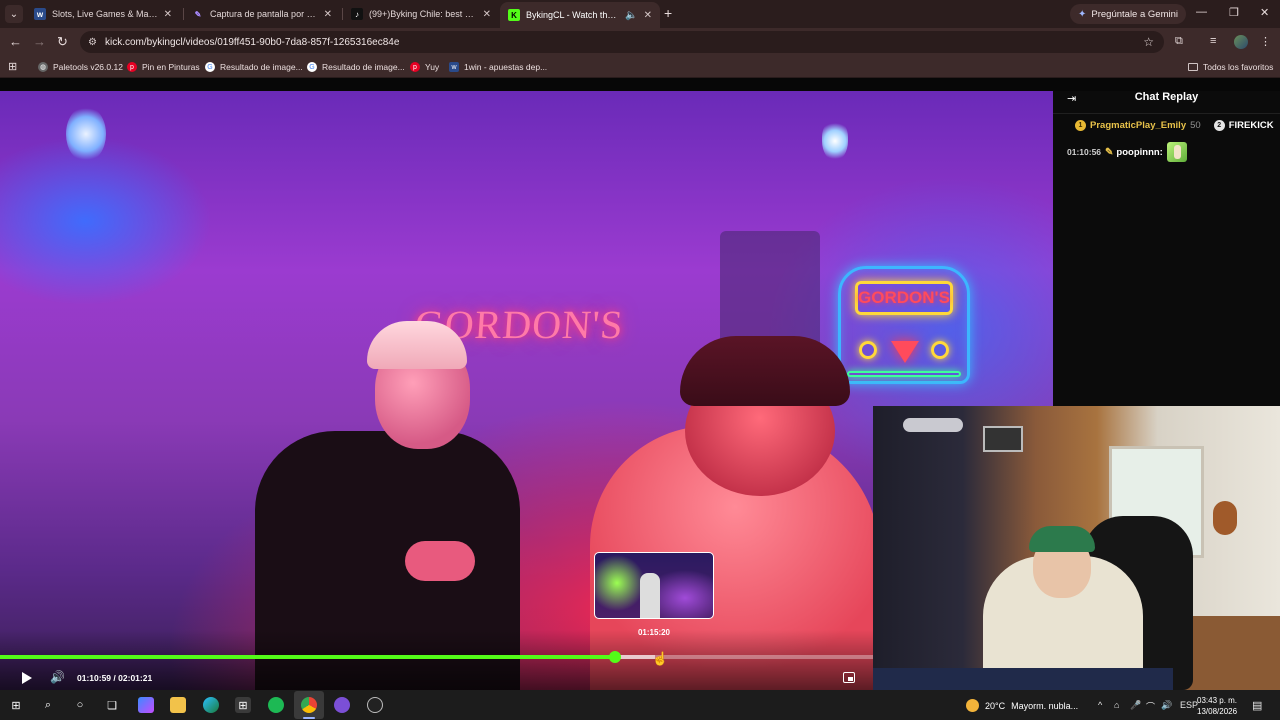 This screenshot has height=720, width=1280. What do you see at coordinates (308, 657) in the screenshot?
I see `seek-played` at bounding box center [308, 657].